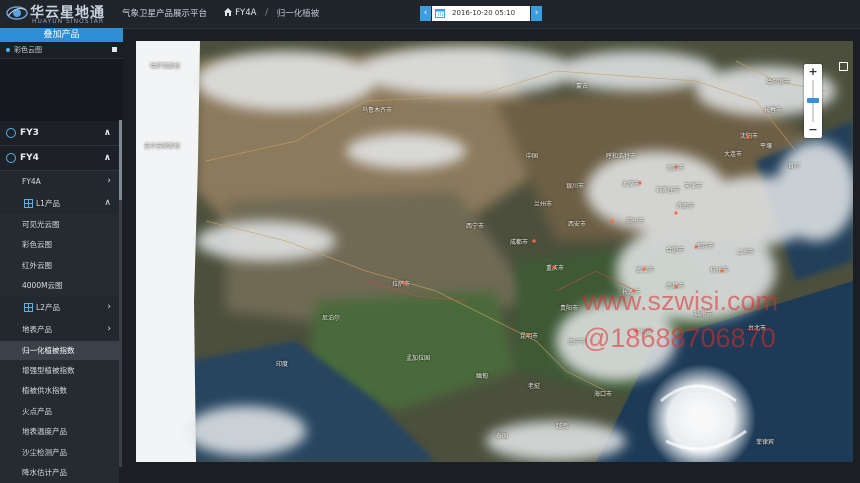 Image resolution: width=860 pixels, height=483 pixels. Describe the element at coordinates (48, 307) in the screenshot. I see `menu-label: L2产品` at that location.